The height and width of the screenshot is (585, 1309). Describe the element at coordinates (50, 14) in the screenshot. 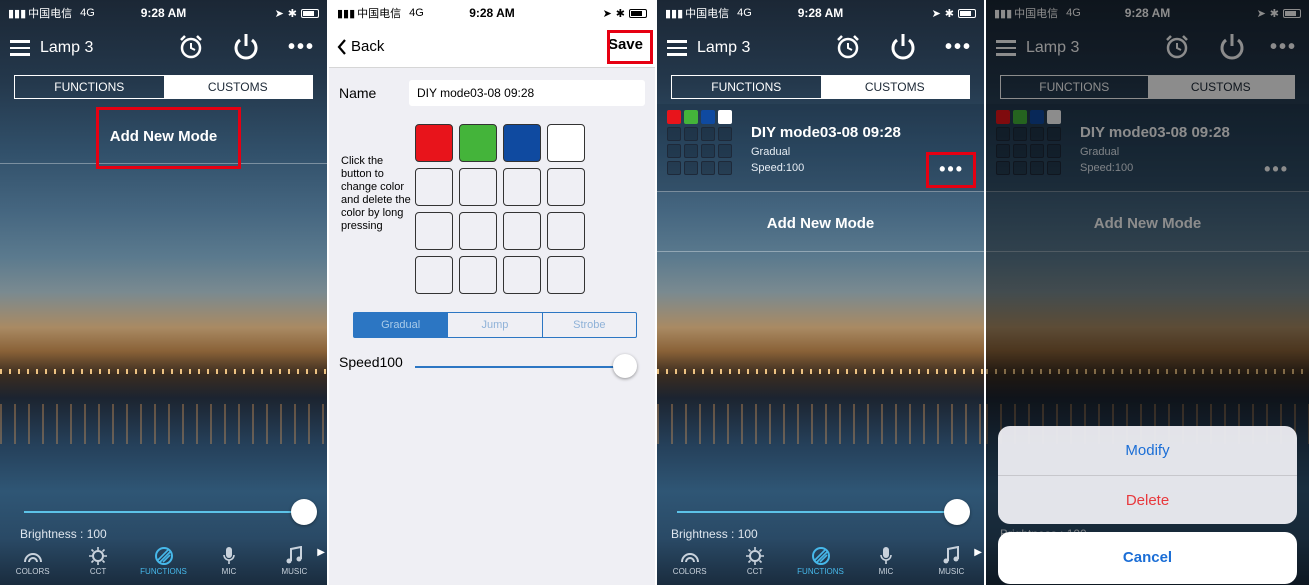

I see `carrier-label: 中国电信` at that location.